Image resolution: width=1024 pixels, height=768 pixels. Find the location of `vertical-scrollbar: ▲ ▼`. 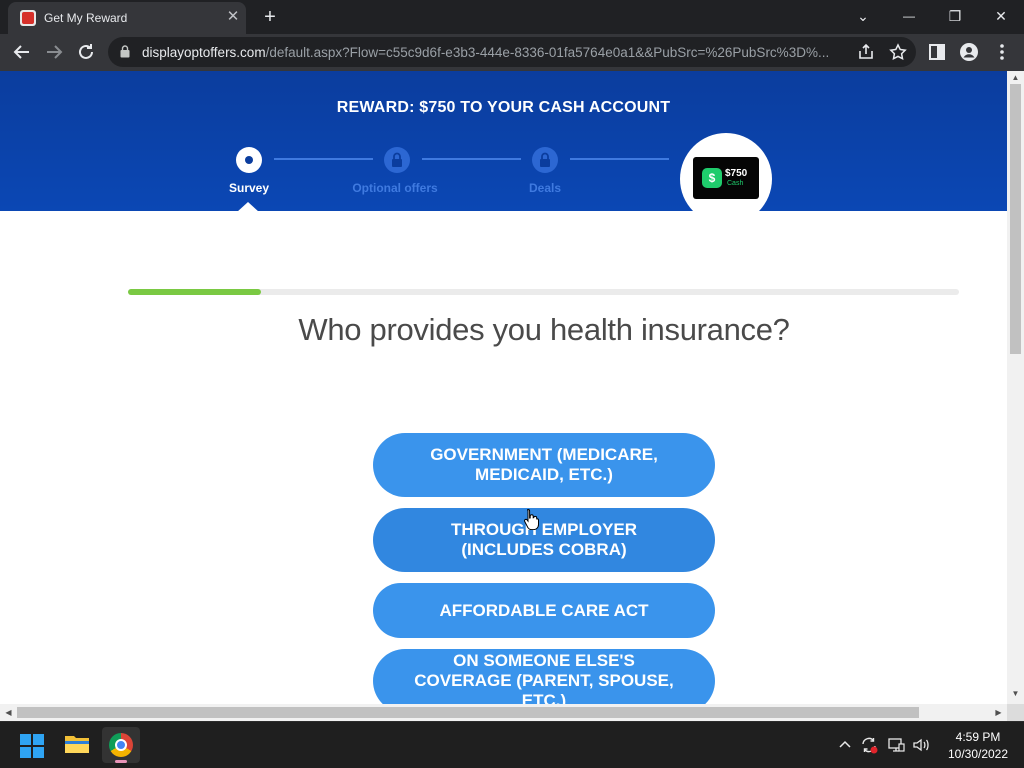

vertical-scrollbar: ▲ ▼ is located at coordinates (1015, 387).